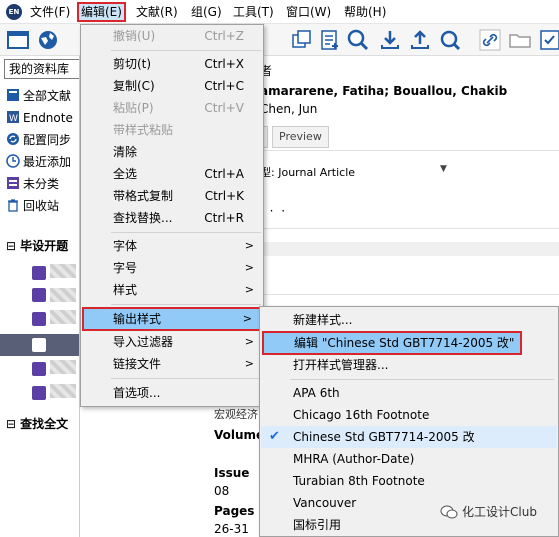 Image resolution: width=559 pixels, height=537 pixels. What do you see at coordinates (41, 69) in the screenshot?
I see `library-selector: 我的资料库` at bounding box center [41, 69].